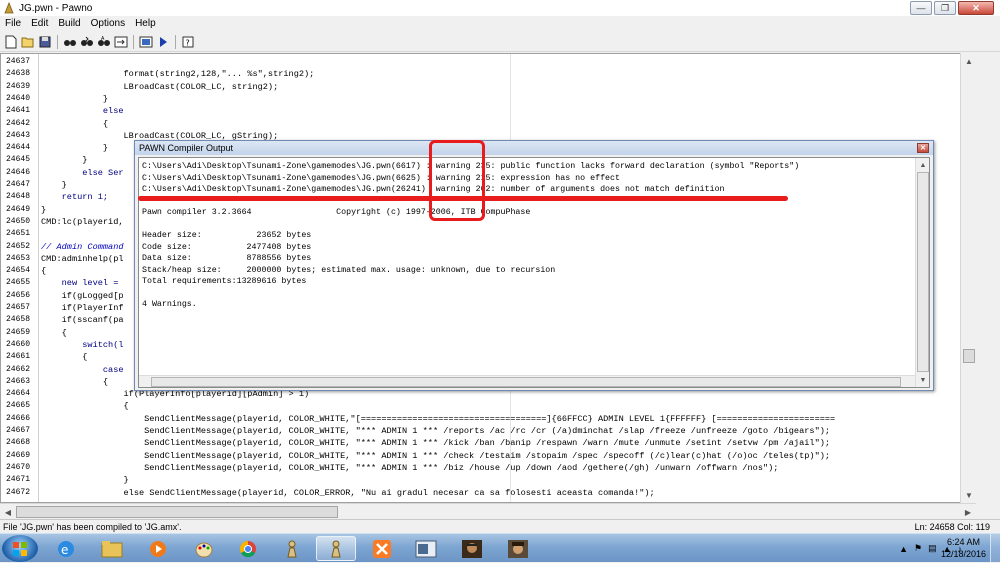 The image size is (1000, 563). I want to click on taskbar-media-player-icon, so click(158, 548).